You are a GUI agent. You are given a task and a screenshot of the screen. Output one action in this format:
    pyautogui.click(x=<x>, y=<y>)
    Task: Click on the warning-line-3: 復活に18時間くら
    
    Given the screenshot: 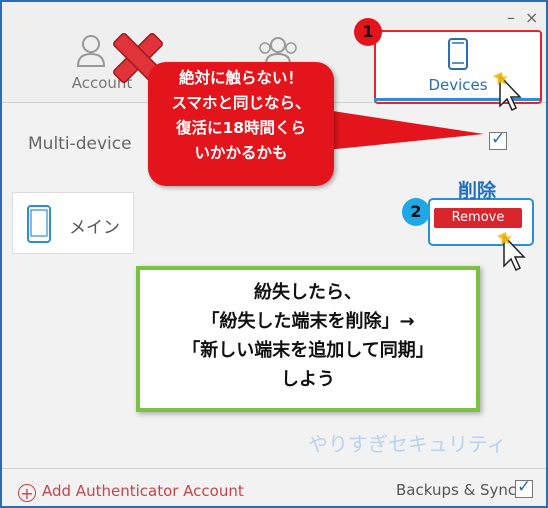 What is the action you would take?
    pyautogui.click(x=241, y=128)
    